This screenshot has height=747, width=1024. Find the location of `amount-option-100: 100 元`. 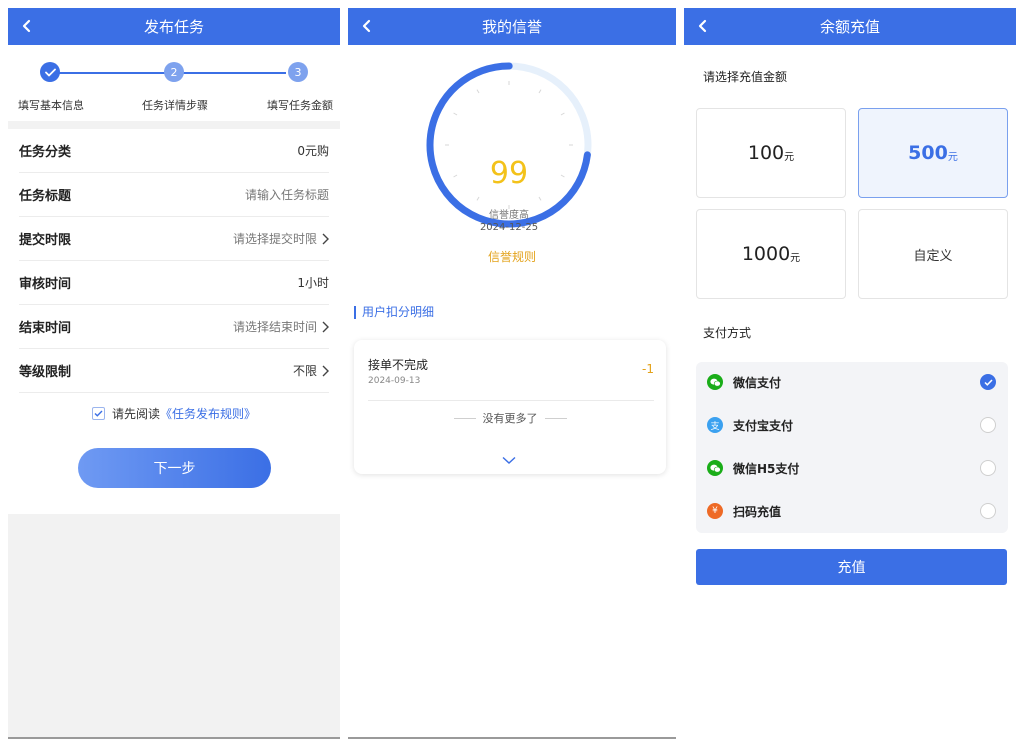

amount-option-100: 100 元 is located at coordinates (771, 153).